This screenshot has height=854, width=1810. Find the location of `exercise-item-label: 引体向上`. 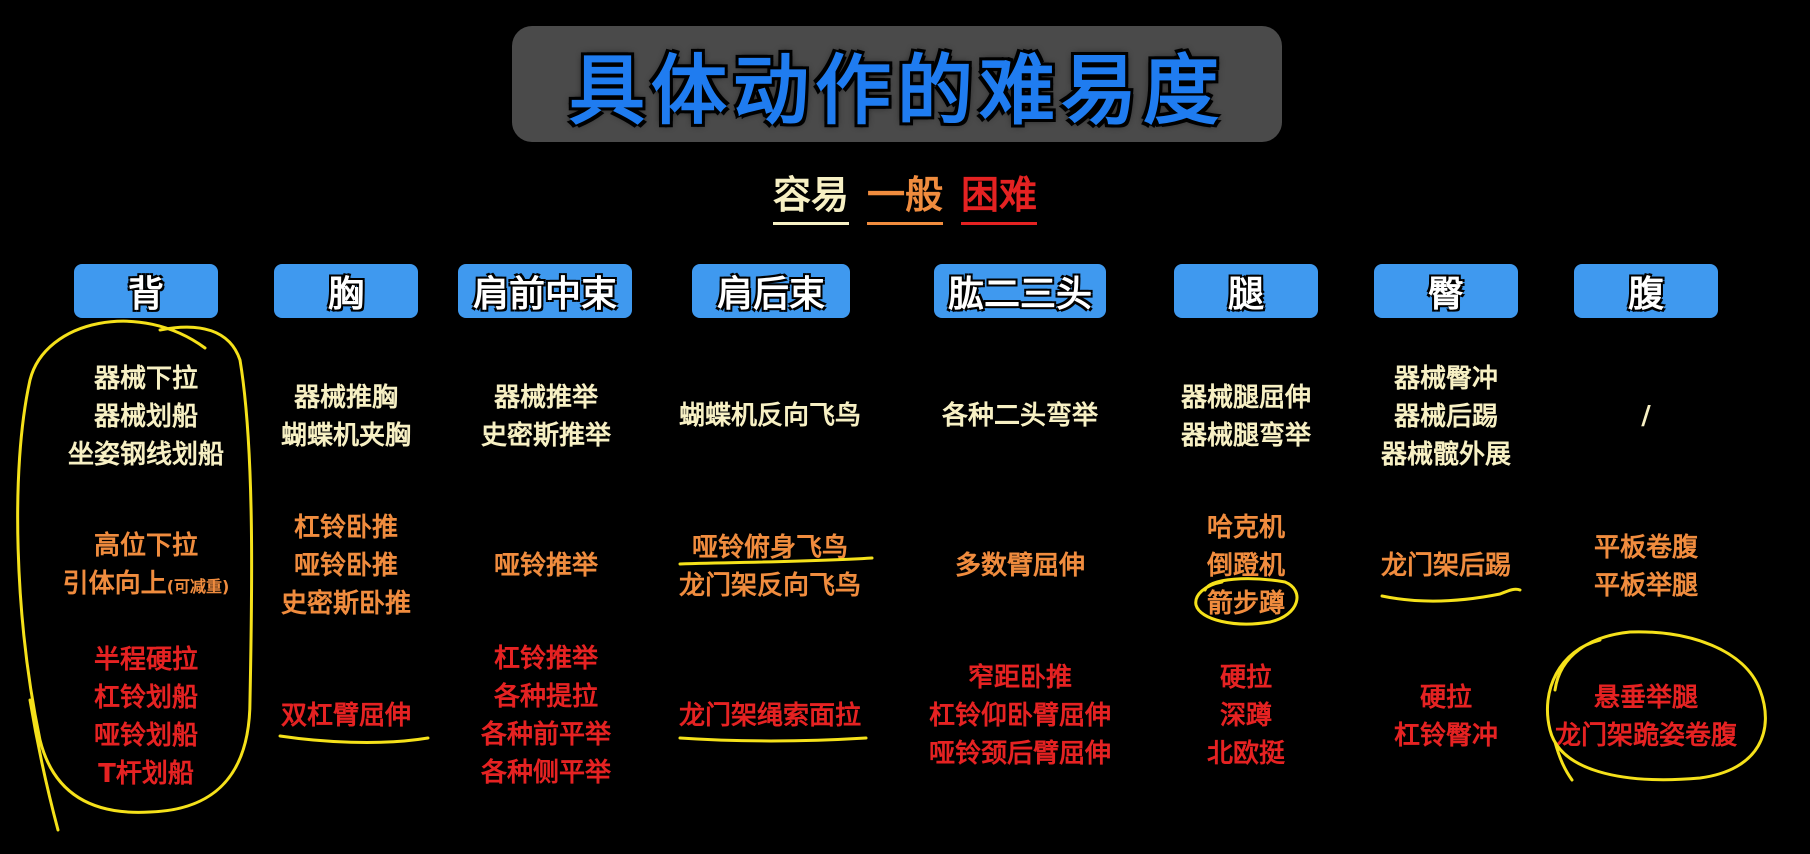

exercise-item-label: 引体向上 is located at coordinates (114, 583).